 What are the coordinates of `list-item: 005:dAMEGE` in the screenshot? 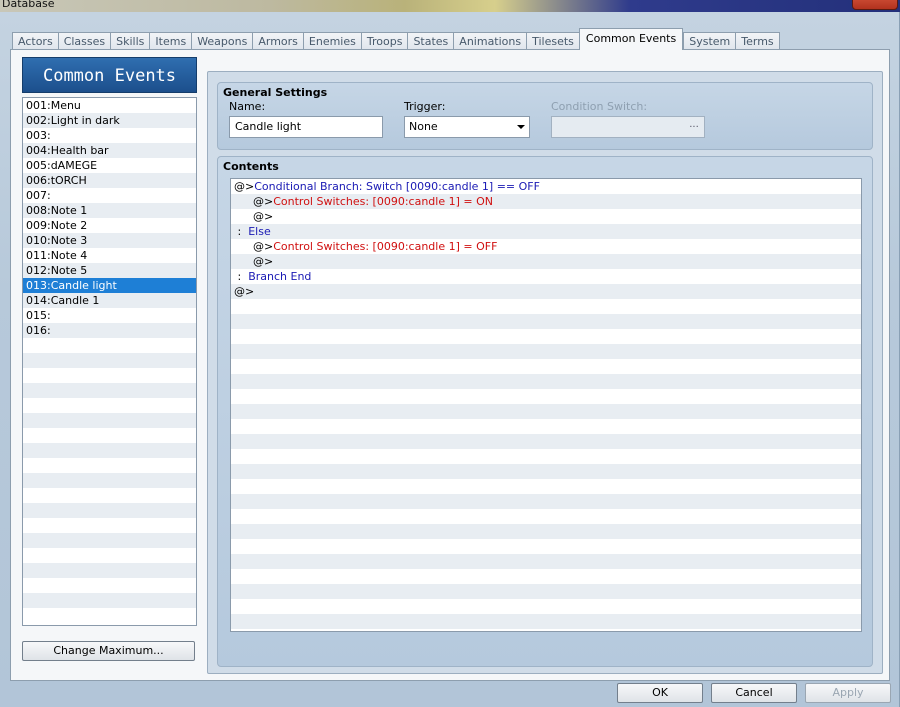 It's located at (109, 165).